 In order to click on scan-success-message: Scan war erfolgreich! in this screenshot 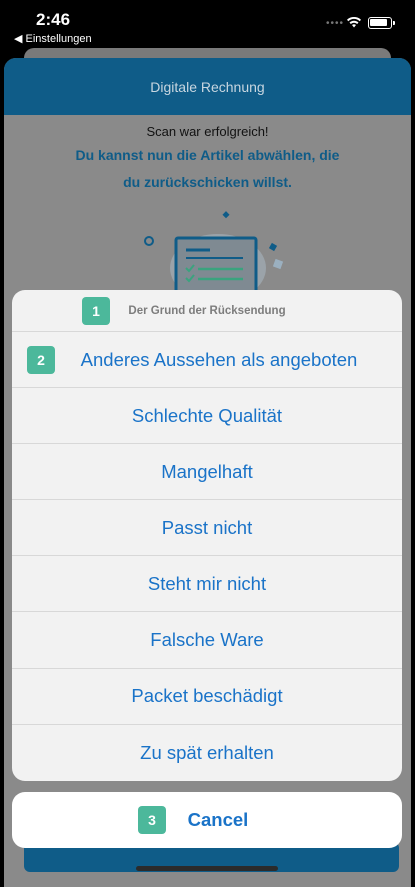, I will do `click(207, 131)`.